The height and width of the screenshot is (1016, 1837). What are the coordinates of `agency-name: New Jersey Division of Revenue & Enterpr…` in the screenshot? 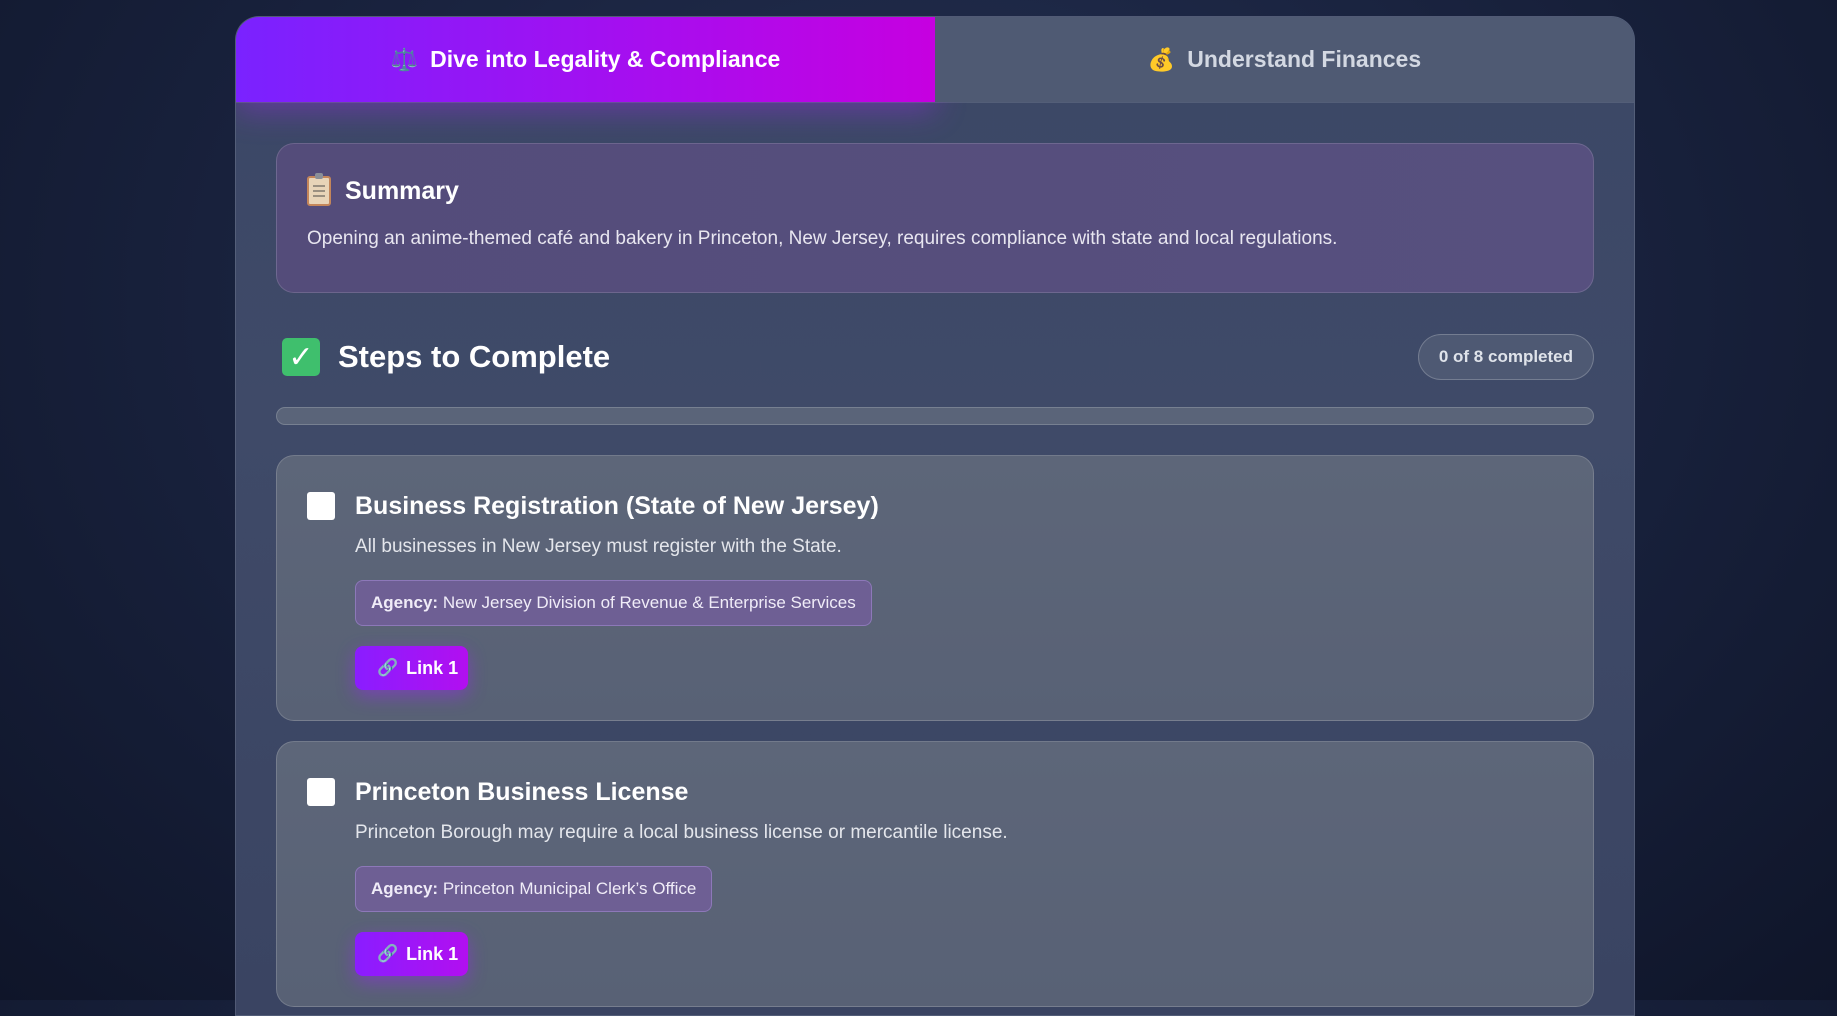 It's located at (649, 602).